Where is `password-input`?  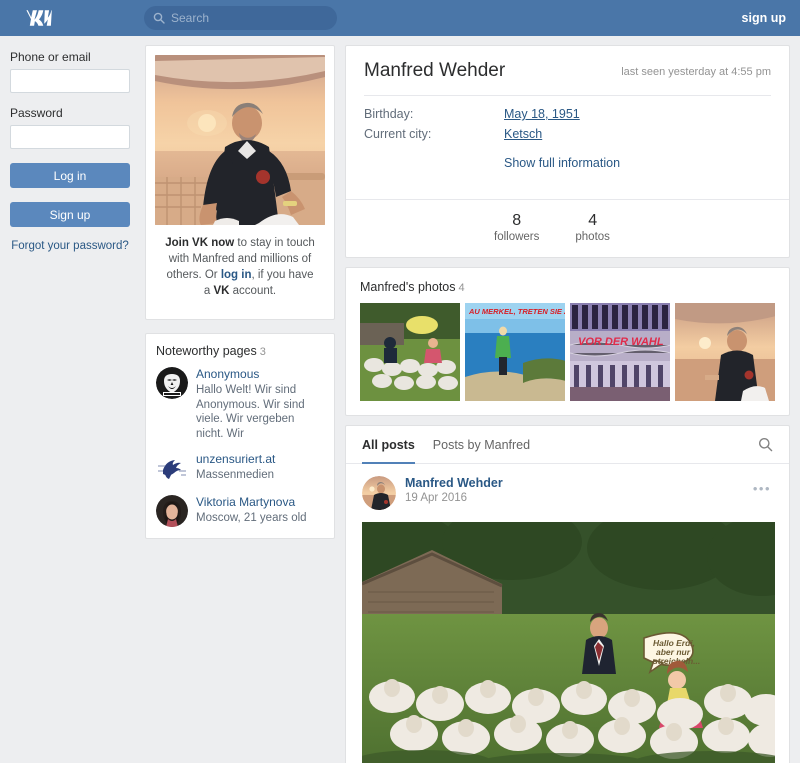 password-input is located at coordinates (70, 137).